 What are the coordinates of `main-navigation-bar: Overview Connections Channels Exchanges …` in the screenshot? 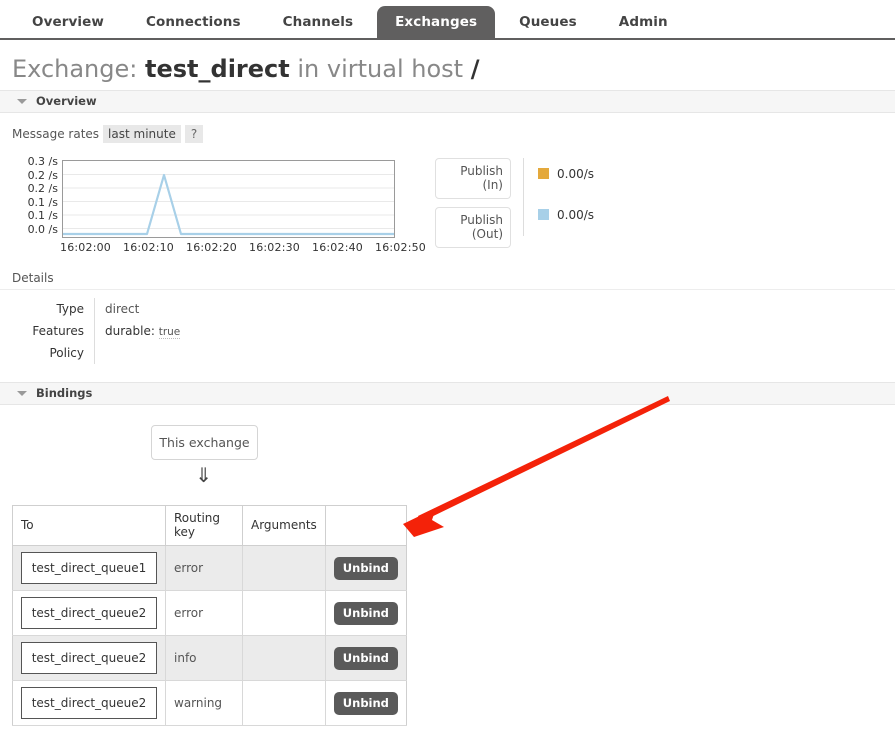 It's located at (447, 20).